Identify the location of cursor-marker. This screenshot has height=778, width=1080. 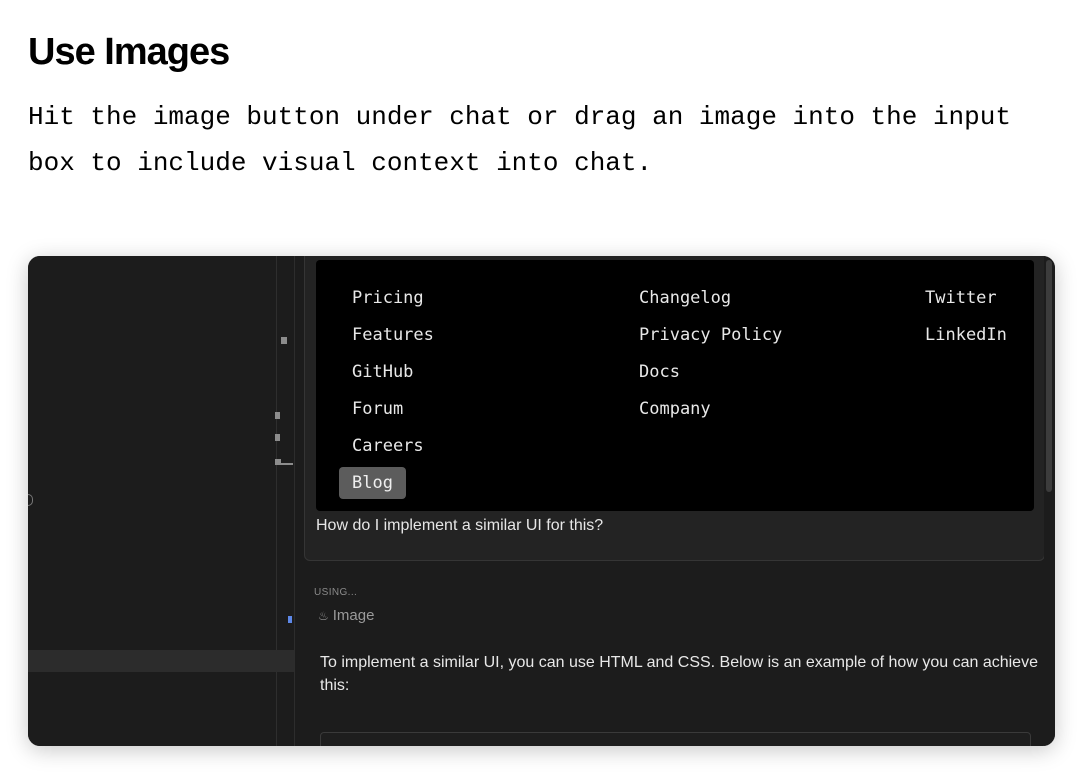
(290, 619).